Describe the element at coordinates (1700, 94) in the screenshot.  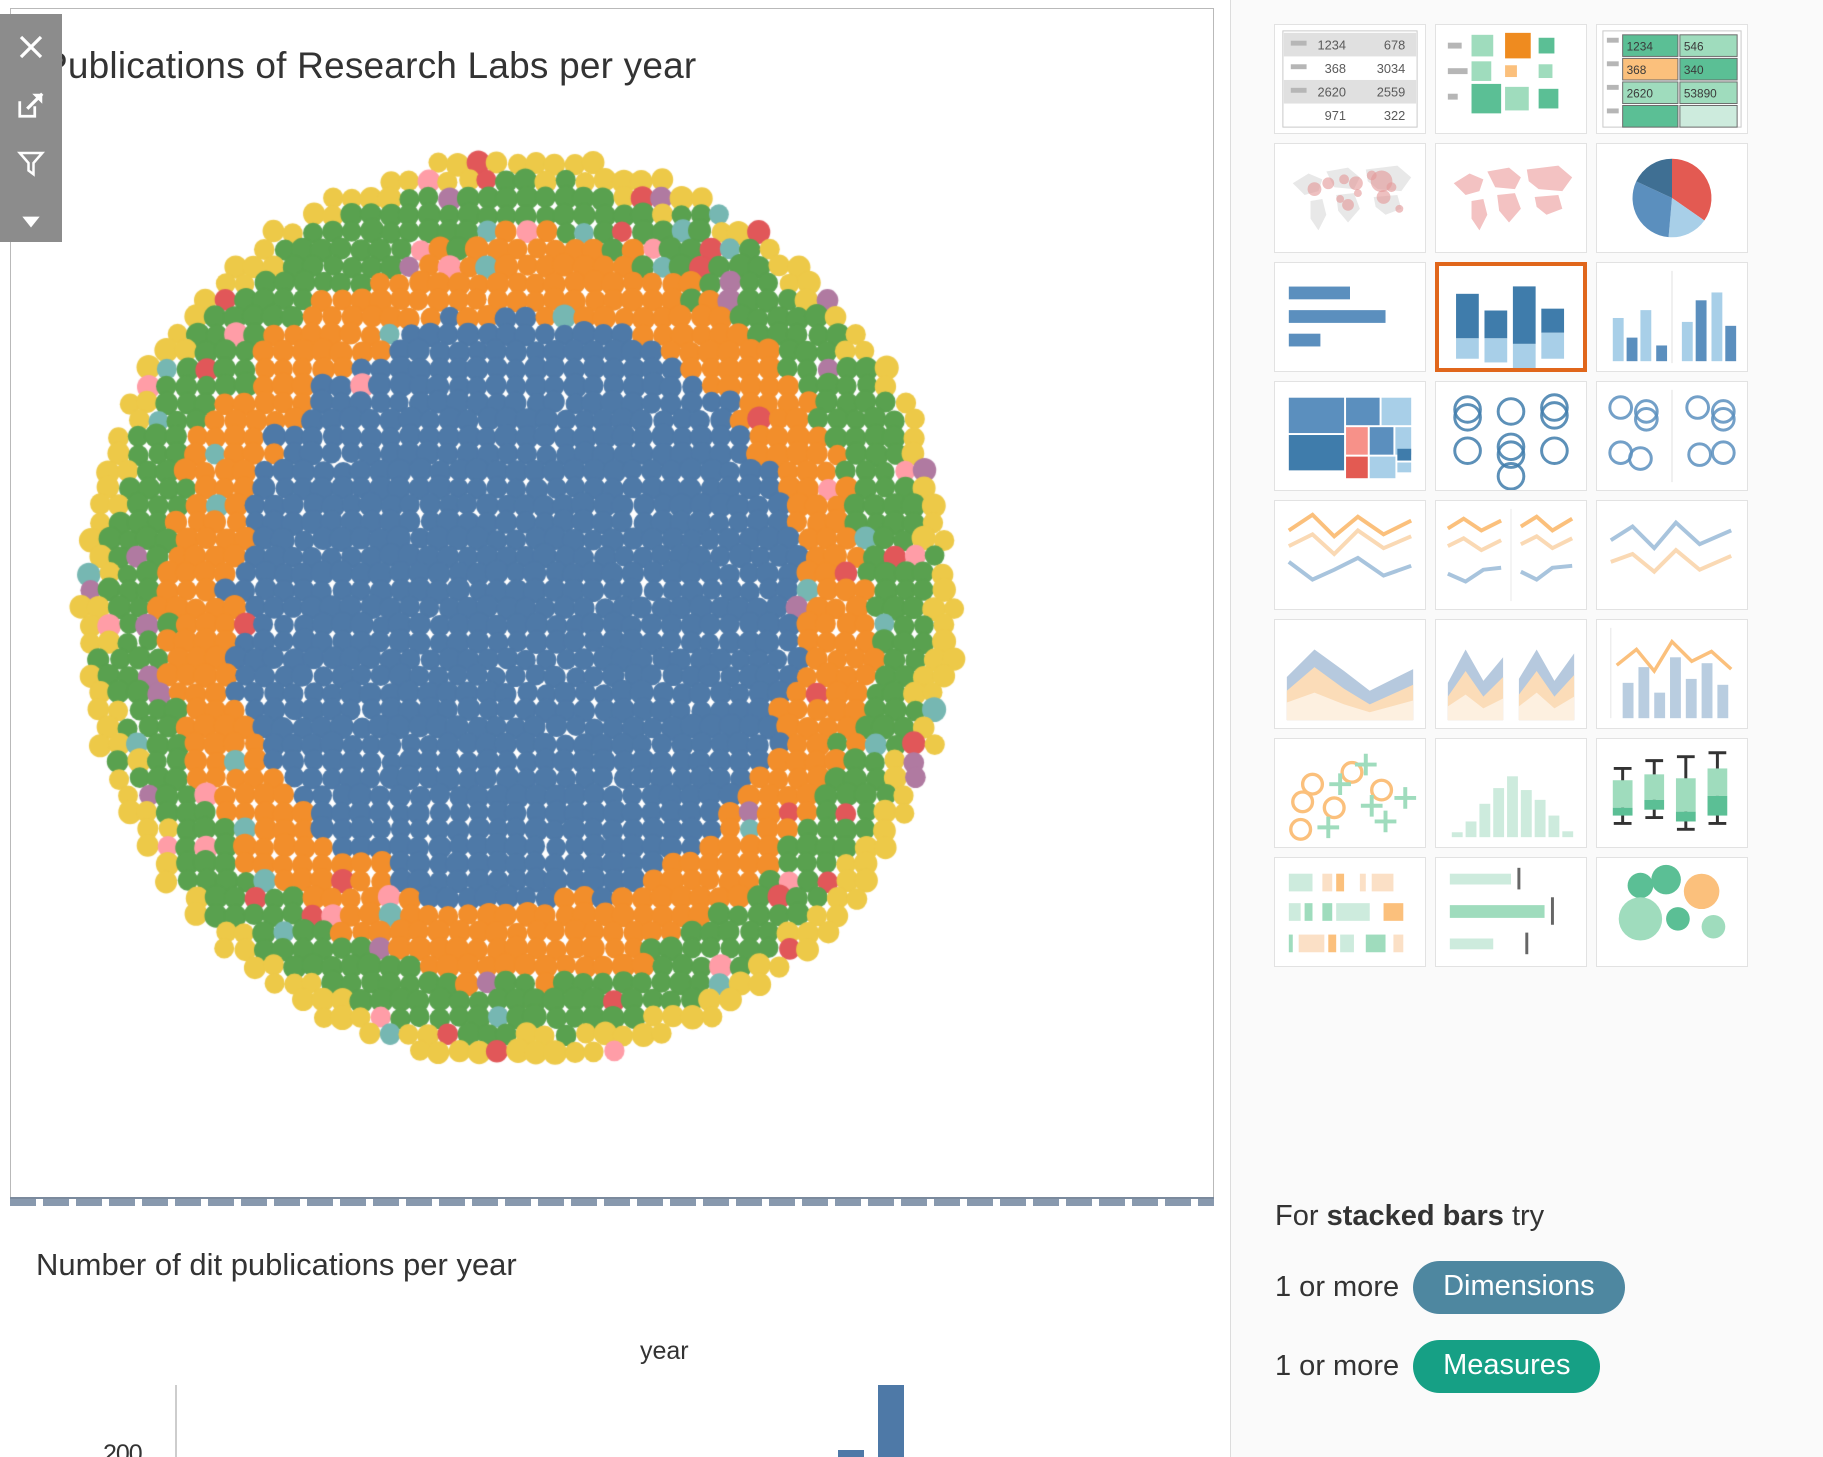
I see `svg-text: 53890` at that location.